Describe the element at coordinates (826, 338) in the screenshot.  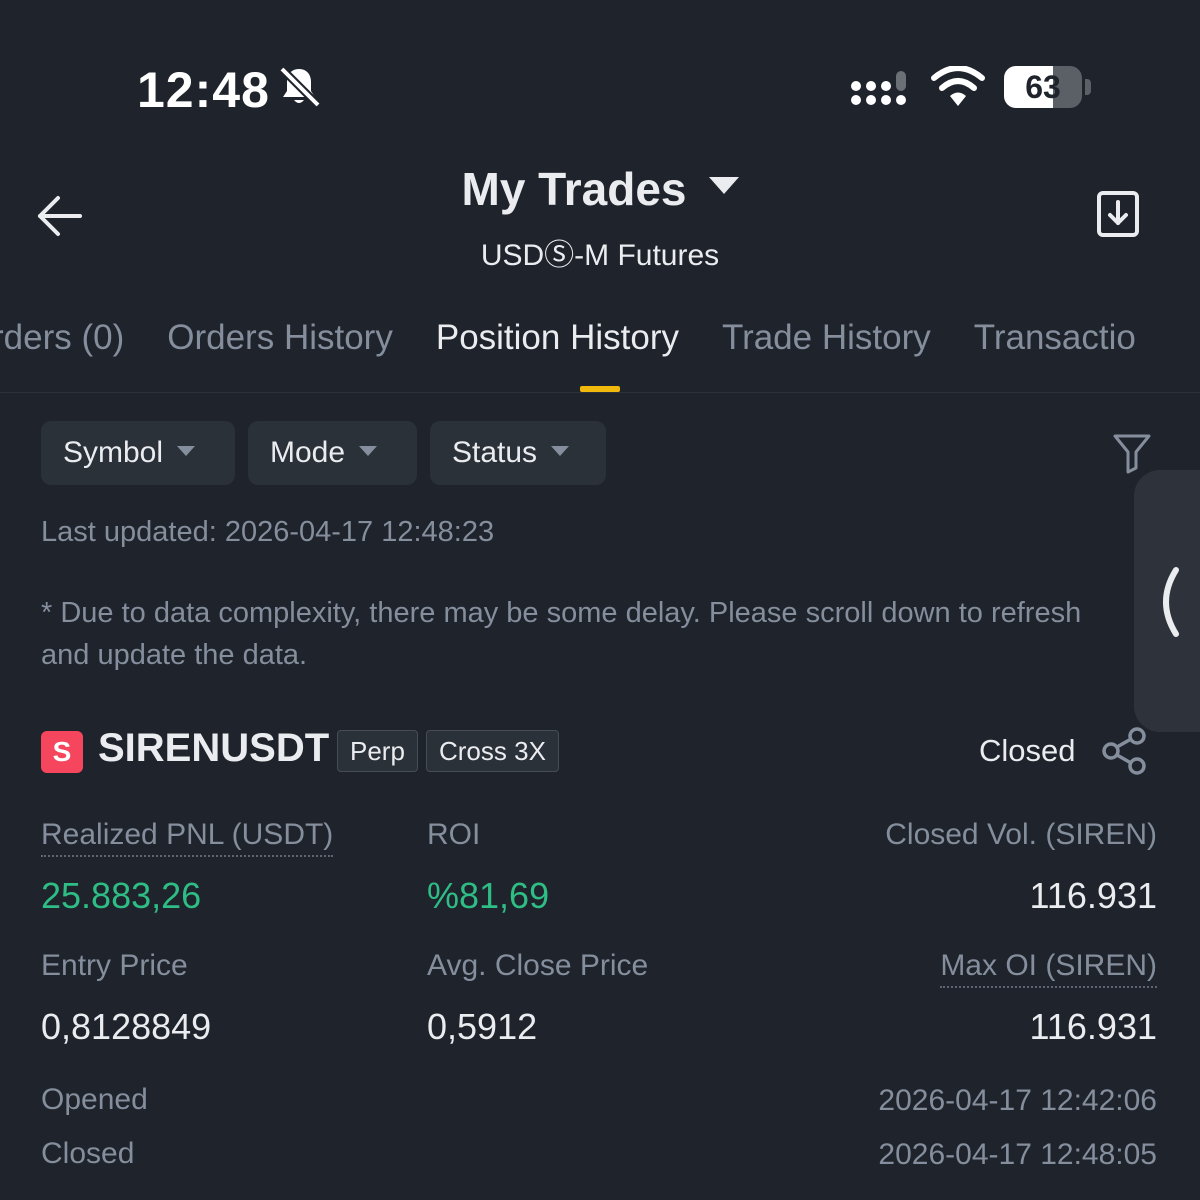
I see `tab-trade-history: Trade History` at that location.